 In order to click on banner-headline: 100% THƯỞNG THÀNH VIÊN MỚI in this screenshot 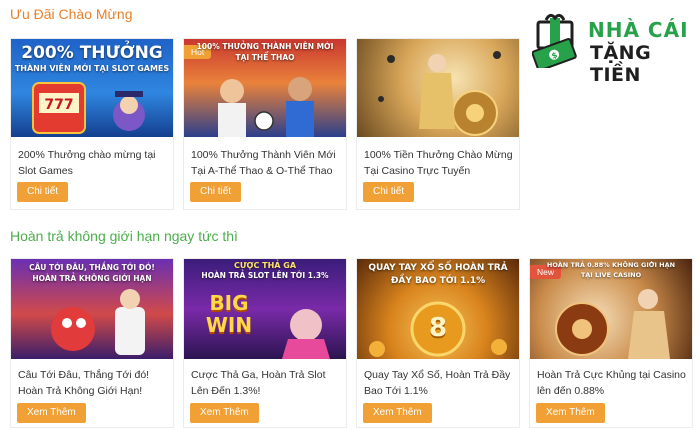, I will do `click(265, 46)`.